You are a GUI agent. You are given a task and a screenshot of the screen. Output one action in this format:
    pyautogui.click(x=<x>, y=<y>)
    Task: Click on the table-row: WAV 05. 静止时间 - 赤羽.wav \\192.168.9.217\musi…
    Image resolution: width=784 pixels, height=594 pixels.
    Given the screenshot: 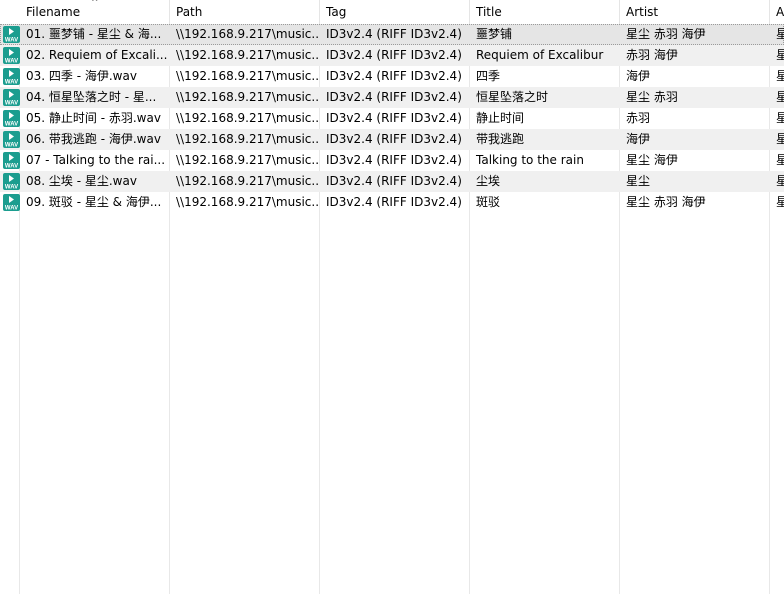 What is the action you would take?
    pyautogui.click(x=392, y=118)
    